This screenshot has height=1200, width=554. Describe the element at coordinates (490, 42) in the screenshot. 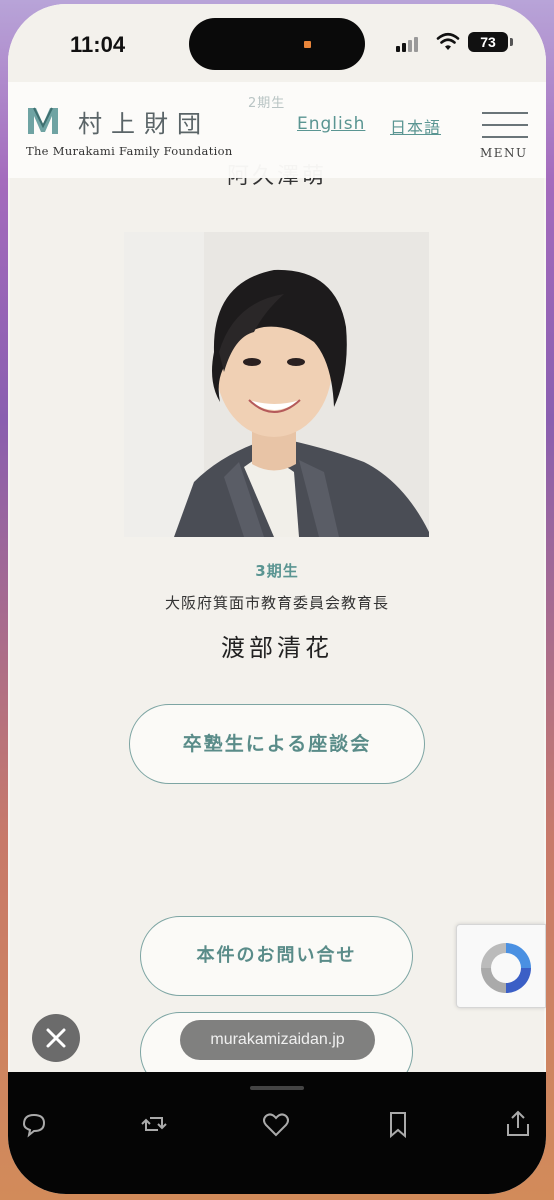

I see `battery-icon: 73` at that location.